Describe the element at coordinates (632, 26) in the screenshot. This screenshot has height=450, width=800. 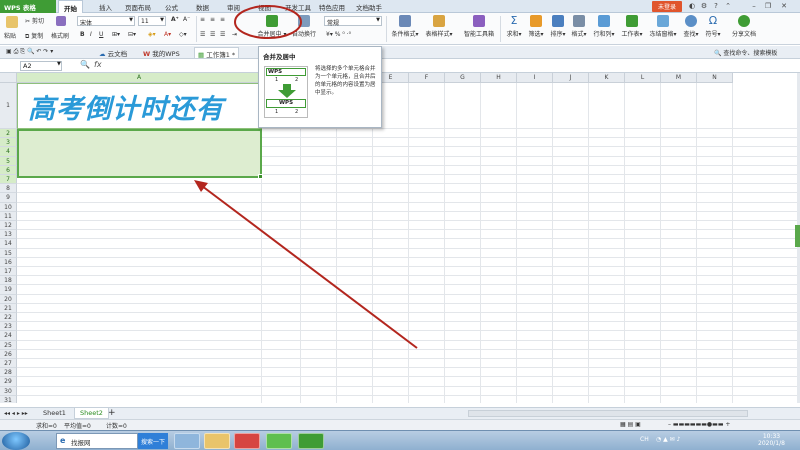
I see `worksheet-button: 工作表▾` at that location.